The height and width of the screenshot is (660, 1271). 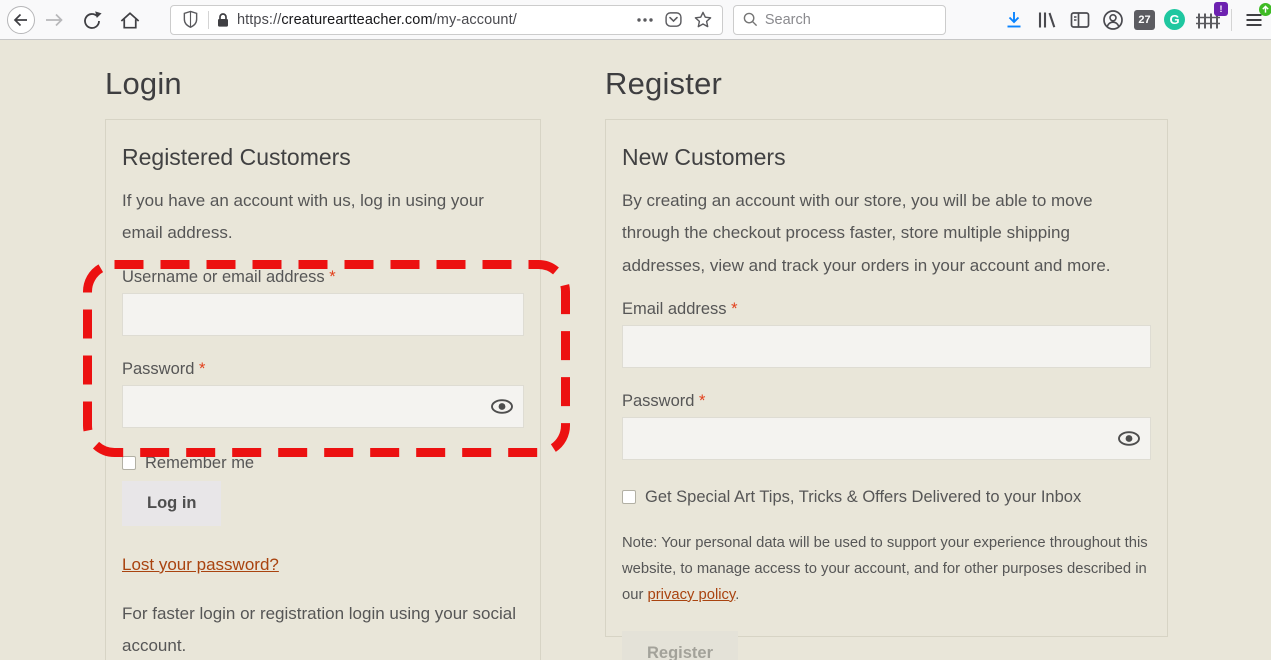 What do you see at coordinates (229, 276) in the screenshot?
I see `username-label: Username or email address *` at bounding box center [229, 276].